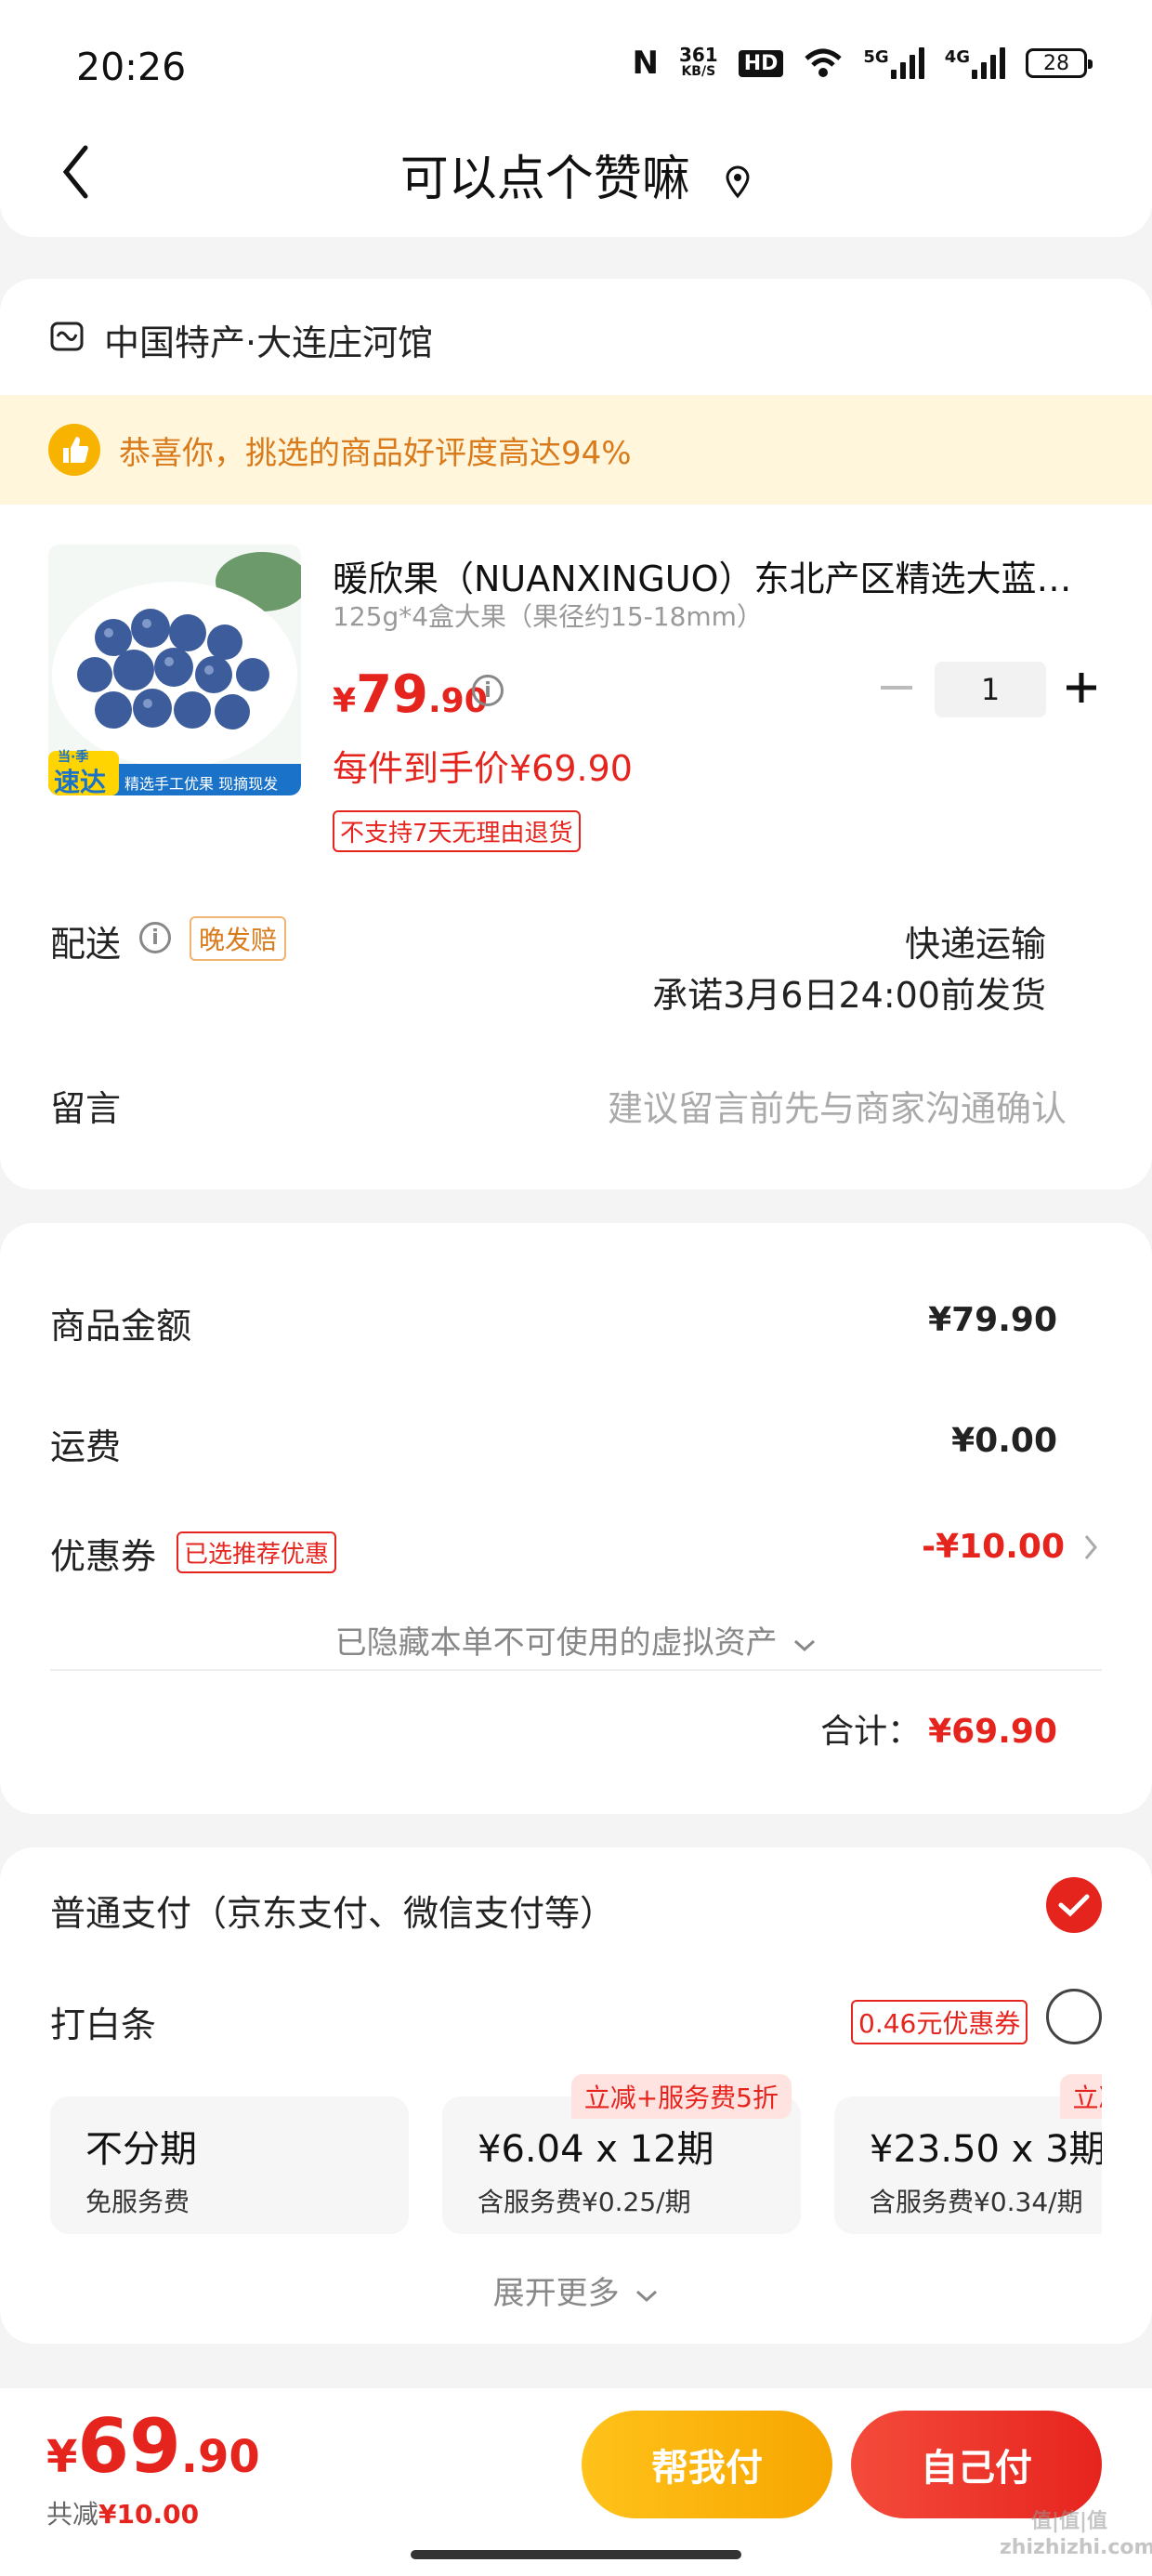 Image resolution: width=1152 pixels, height=2576 pixels. What do you see at coordinates (645, 63) in the screenshot?
I see `nfc-icon: N` at bounding box center [645, 63].